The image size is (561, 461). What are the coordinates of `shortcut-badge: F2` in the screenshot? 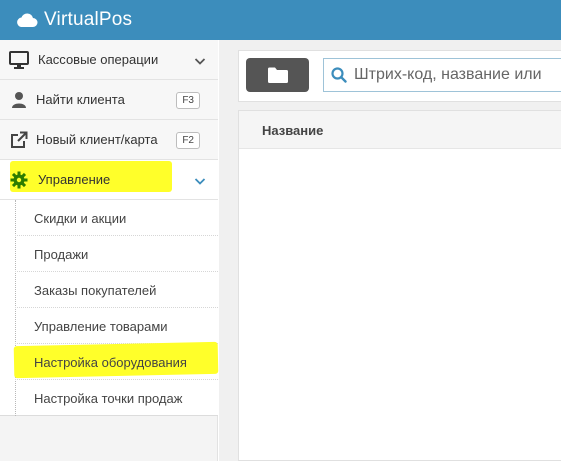 It's located at (188, 140).